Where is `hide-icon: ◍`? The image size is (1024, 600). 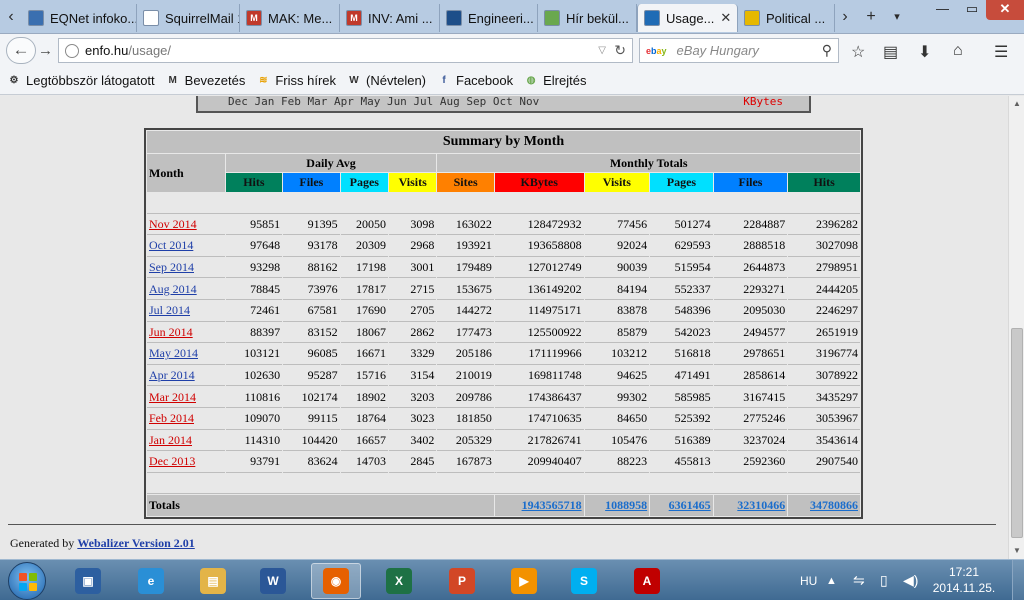 hide-icon: ◍ is located at coordinates (531, 80).